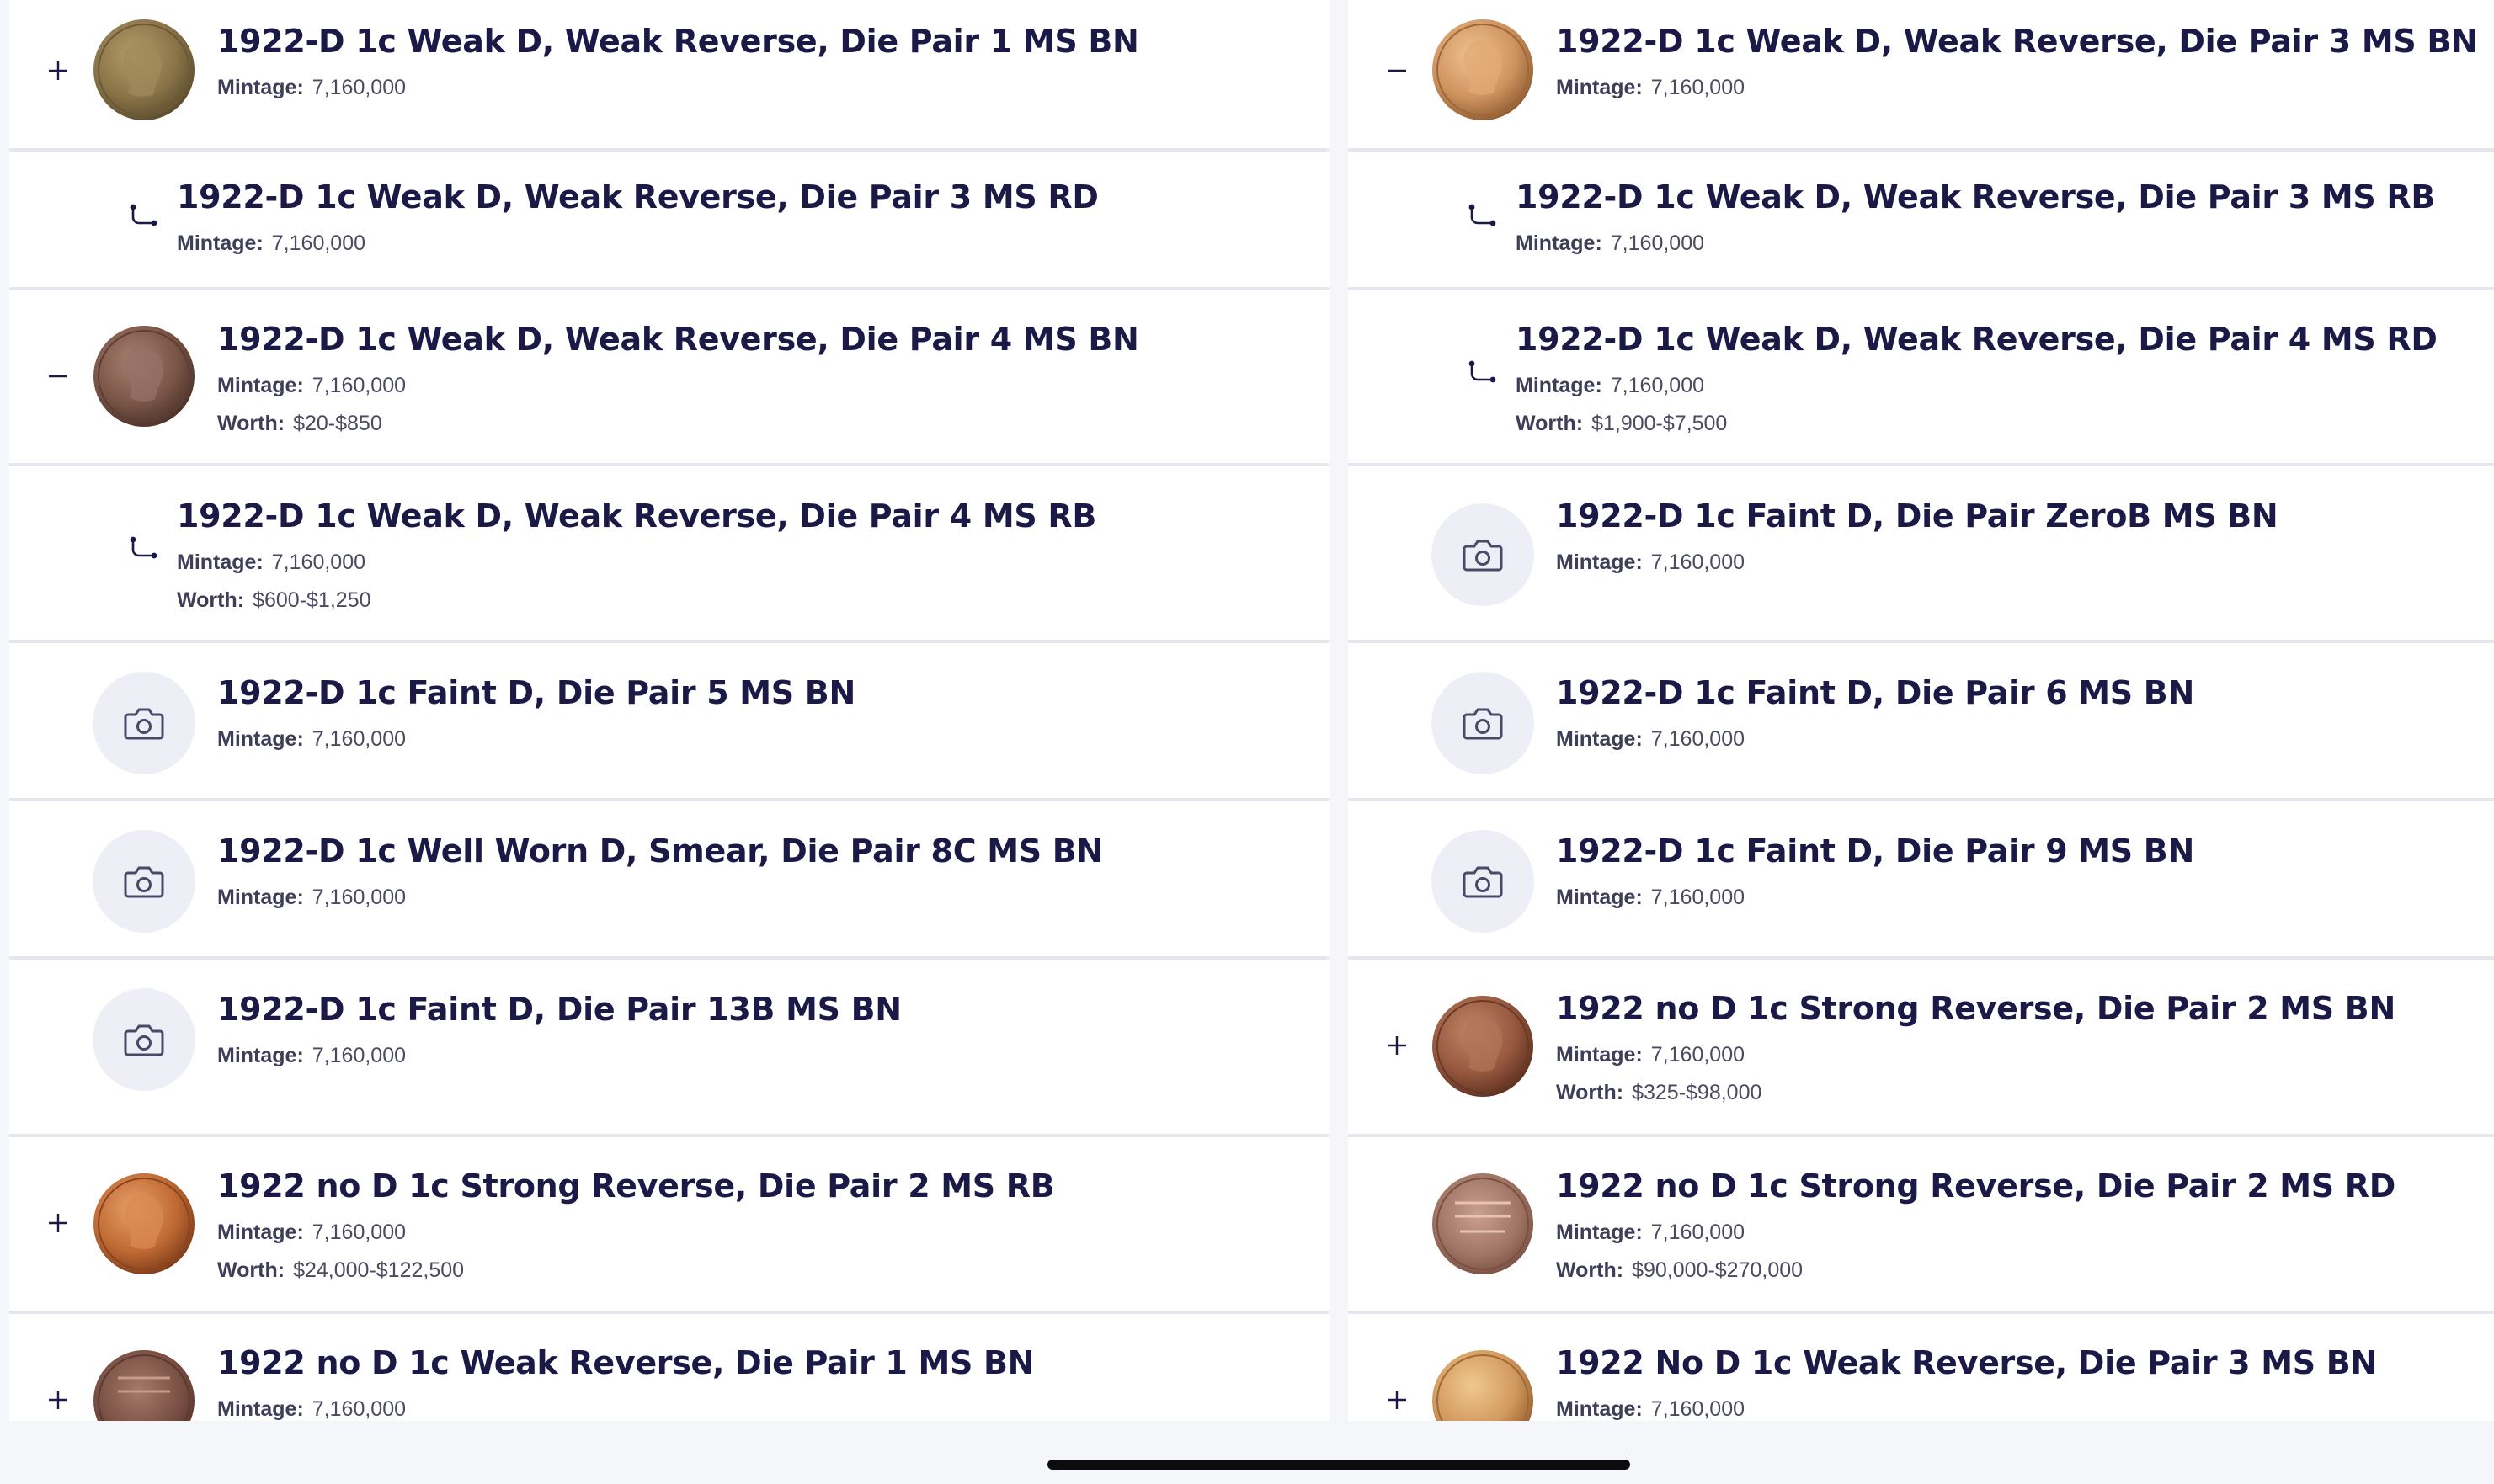  I want to click on variety-title: 1922-D 1c Faint D, Die Pair 13B MS BN, so click(559, 1009).